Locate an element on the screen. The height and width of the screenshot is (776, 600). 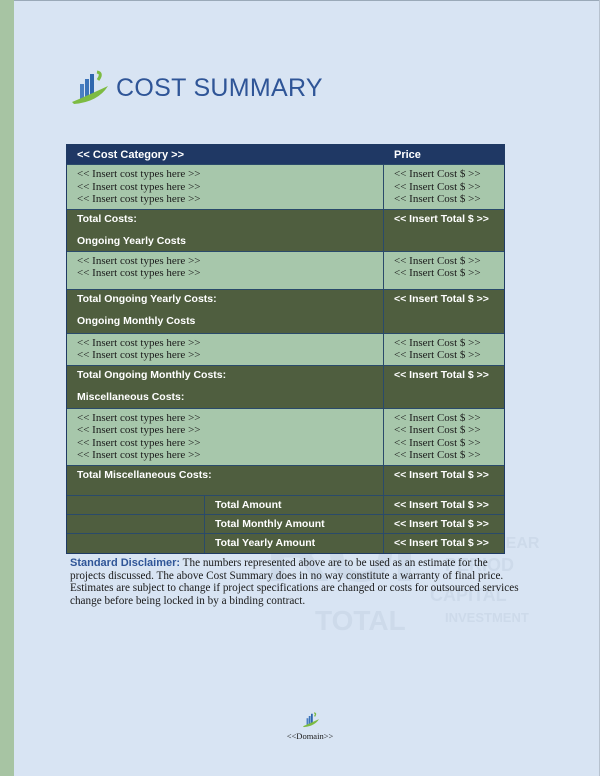
total-label: Total Costs: is located at coordinates (107, 218).